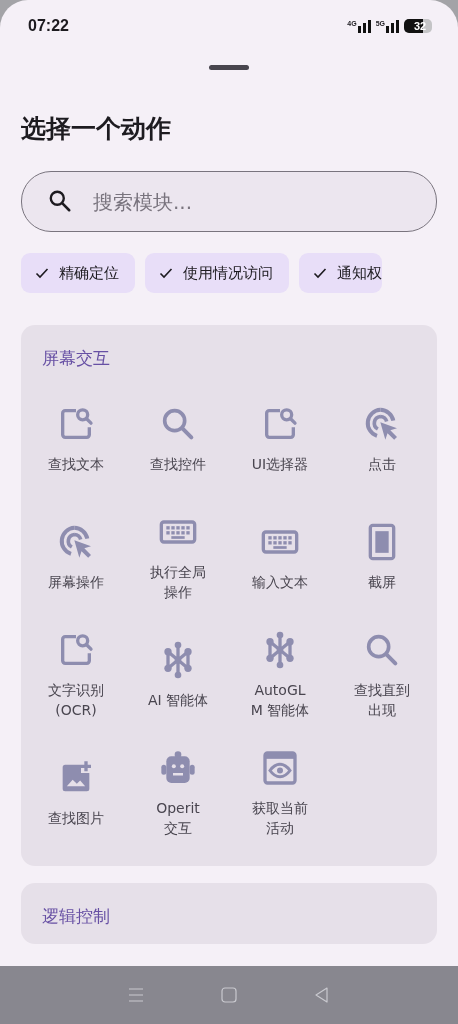 The image size is (458, 1024). Describe the element at coordinates (76, 793) in the screenshot. I see `module-item: 查找图片` at that location.